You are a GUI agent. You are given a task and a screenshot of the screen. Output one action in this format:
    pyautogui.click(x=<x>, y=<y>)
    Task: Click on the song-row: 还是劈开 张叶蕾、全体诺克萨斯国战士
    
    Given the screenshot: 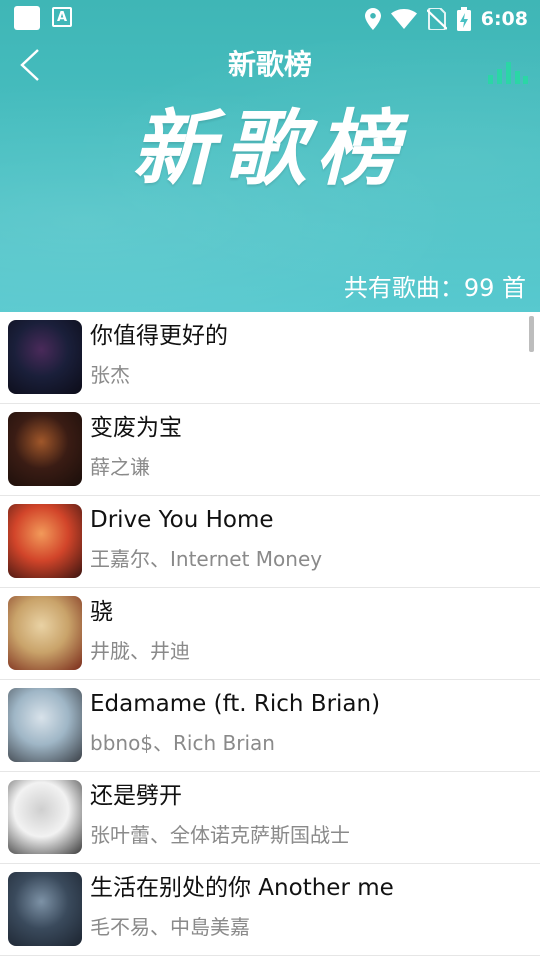 What is the action you would take?
    pyautogui.click(x=270, y=818)
    